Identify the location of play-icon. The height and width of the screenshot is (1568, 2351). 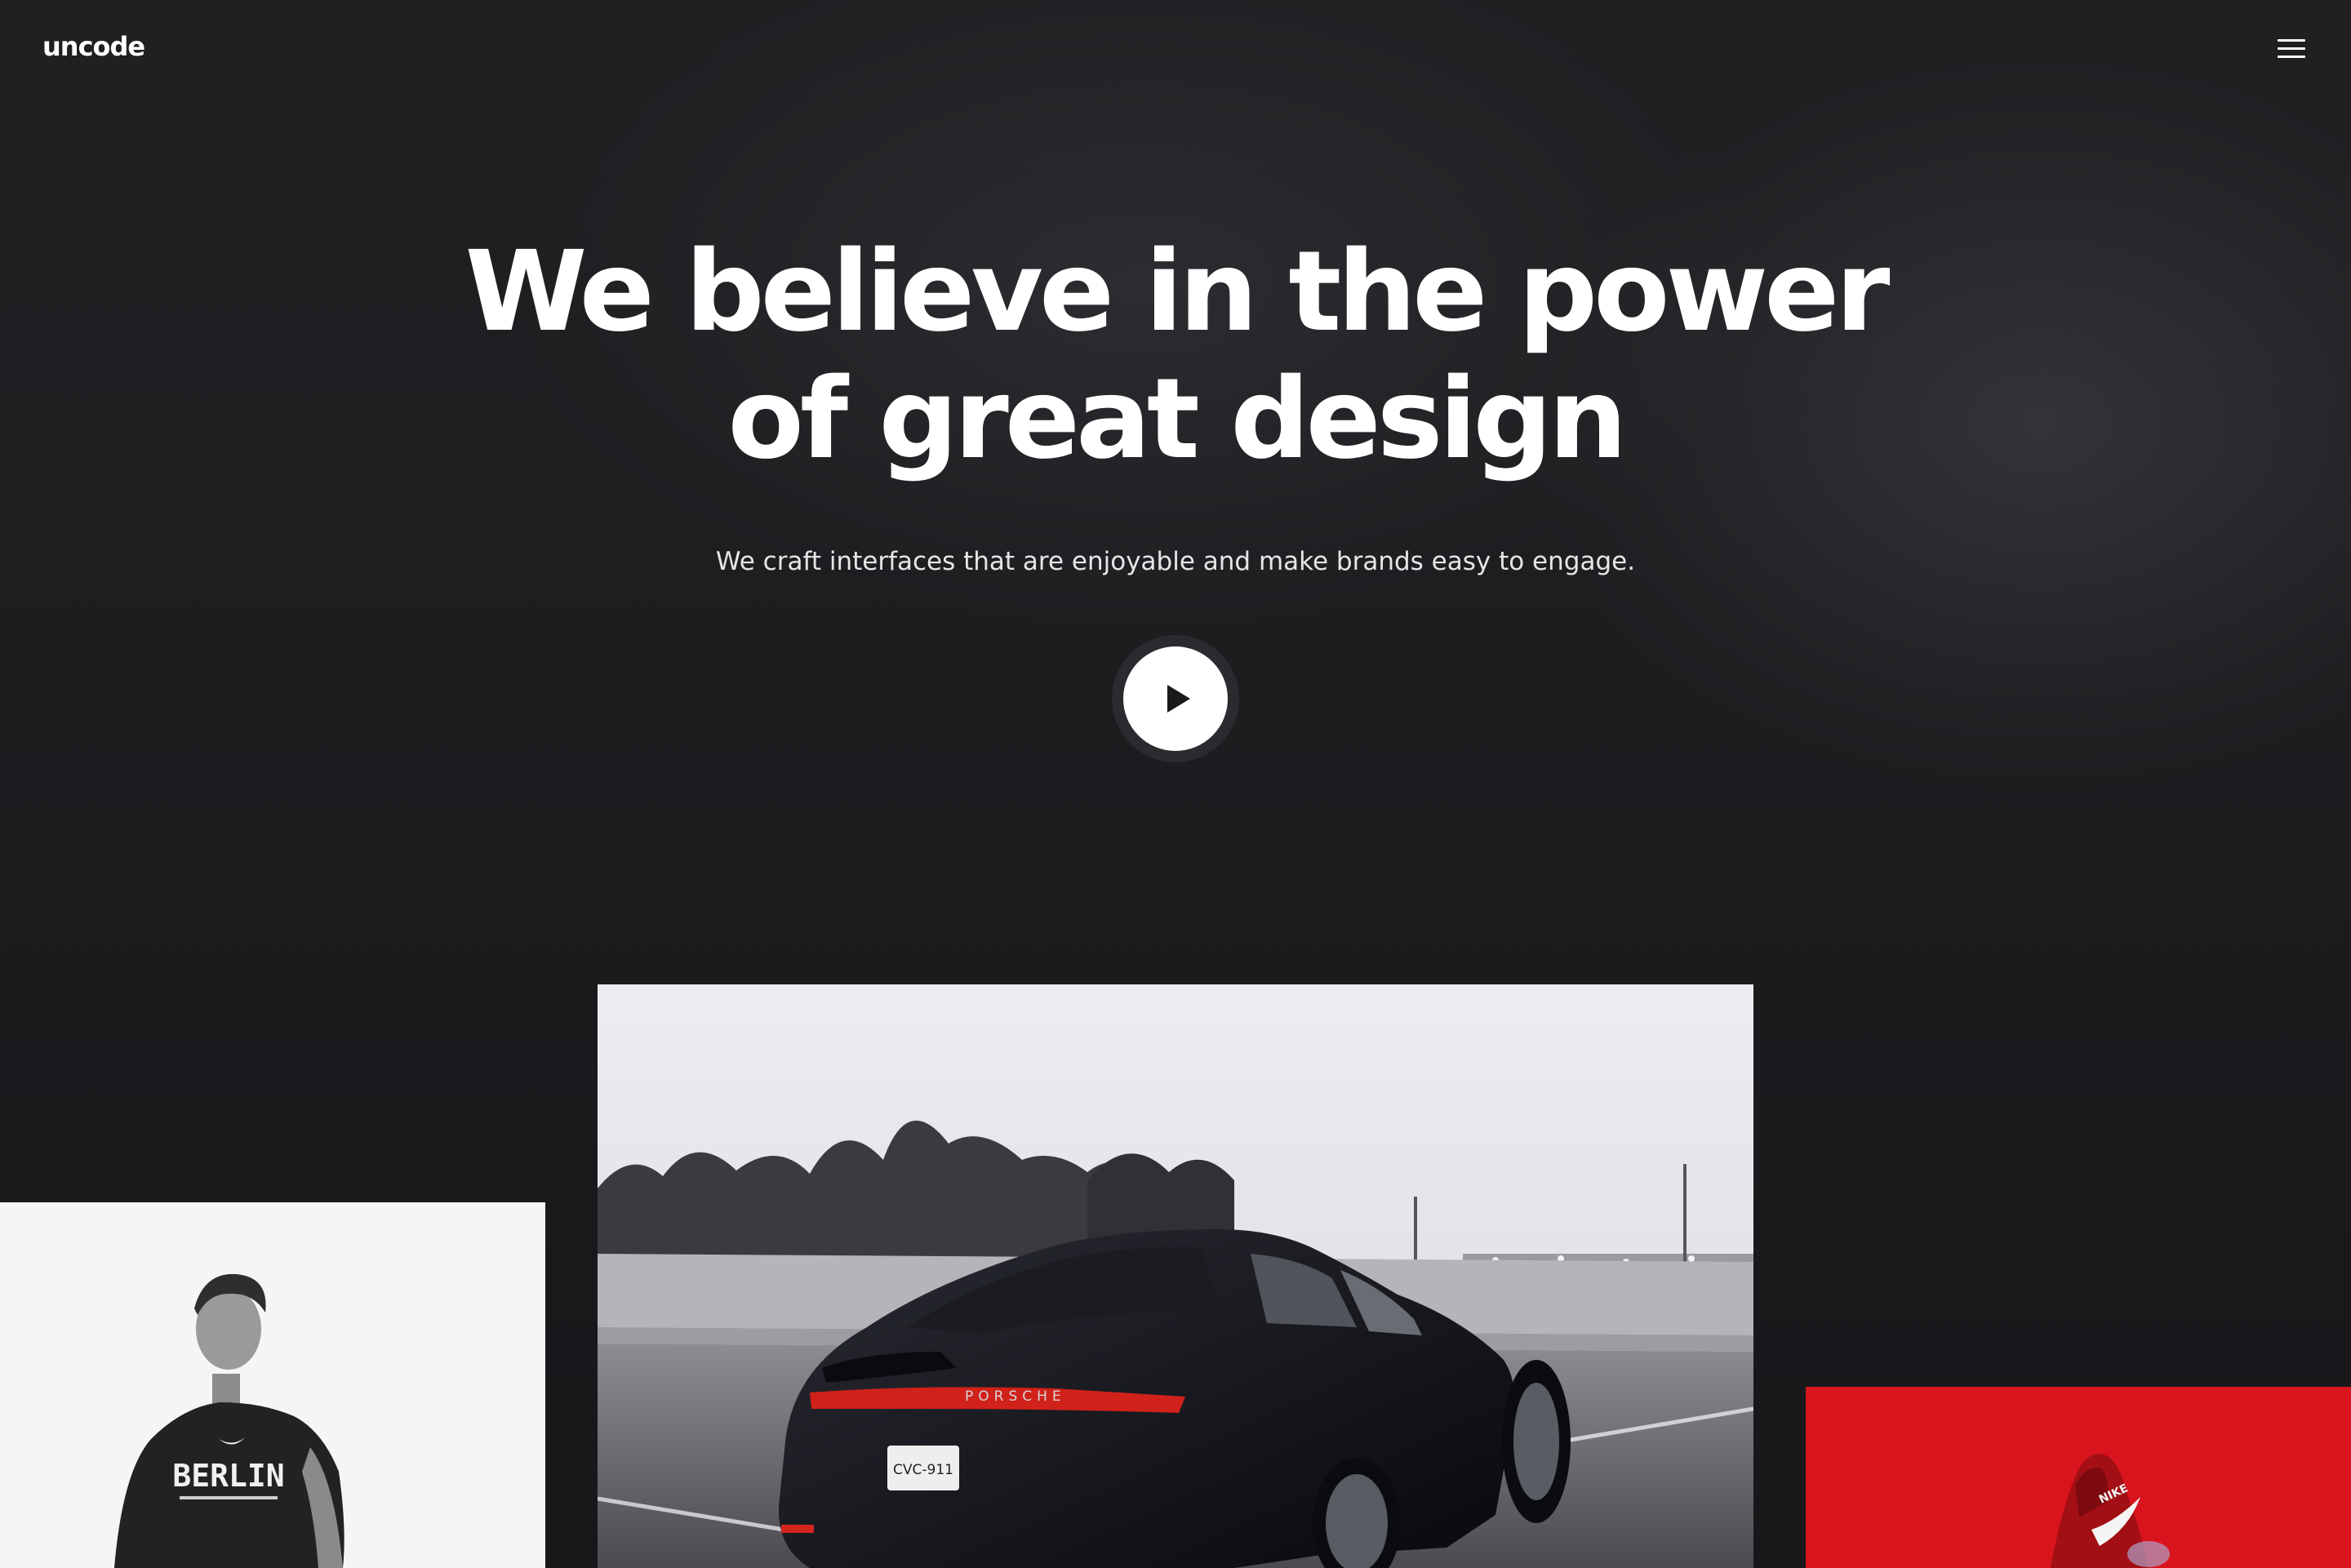
(1178, 699).